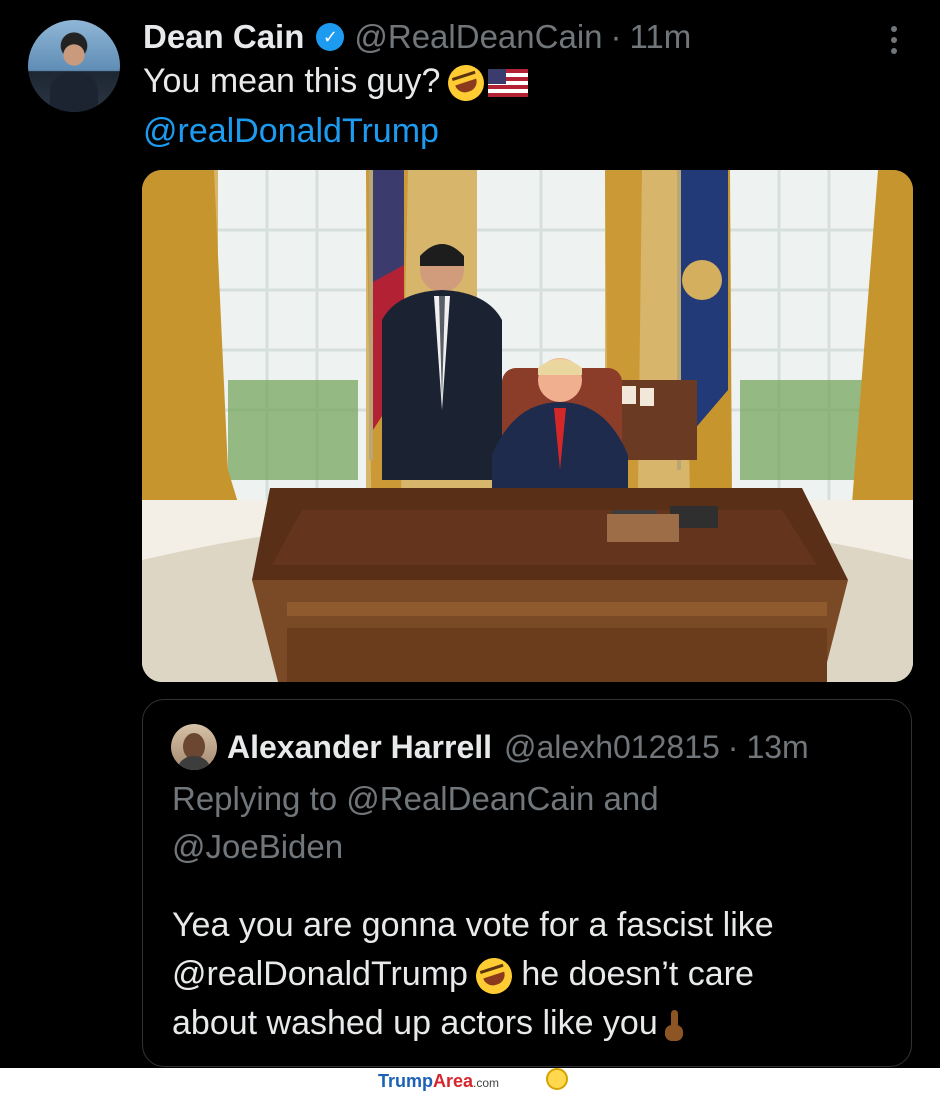 Image resolution: width=940 pixels, height=1093 pixels. I want to click on reply-context-line: Replying to @RealDeanCain and, so click(415, 798).